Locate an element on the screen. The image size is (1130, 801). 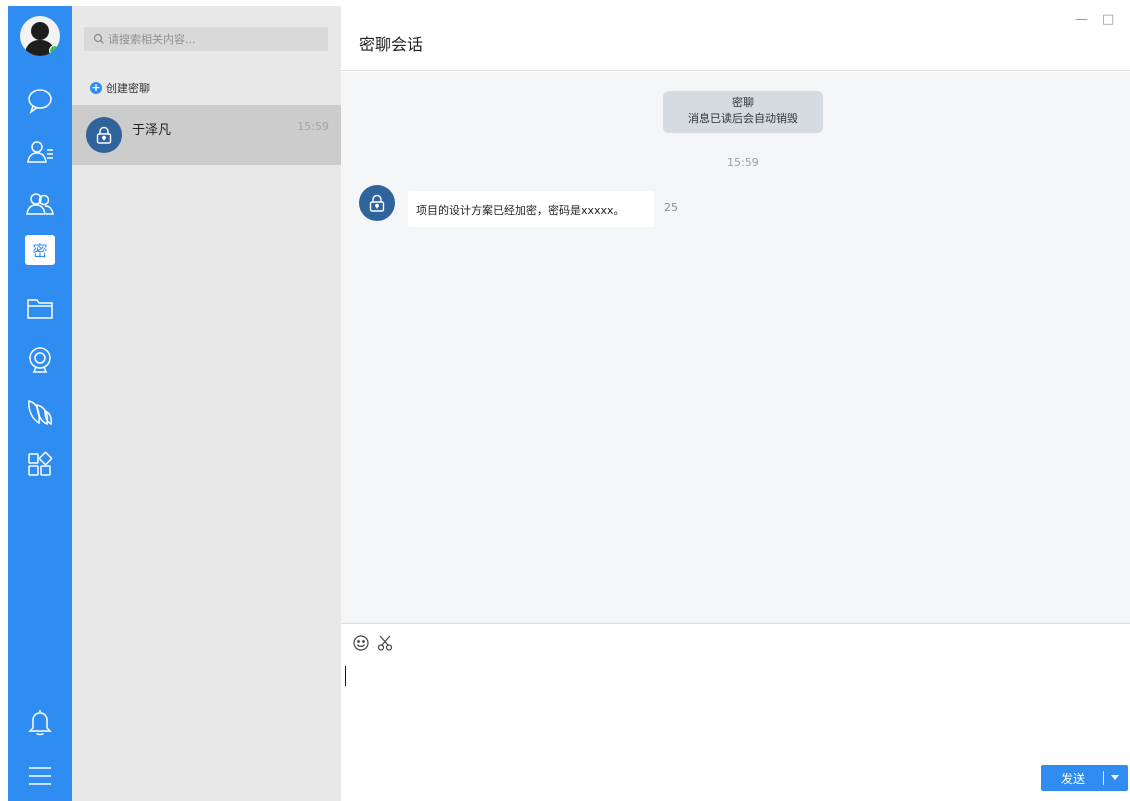
rail-item-secret-chat: 密 is located at coordinates (40, 250).